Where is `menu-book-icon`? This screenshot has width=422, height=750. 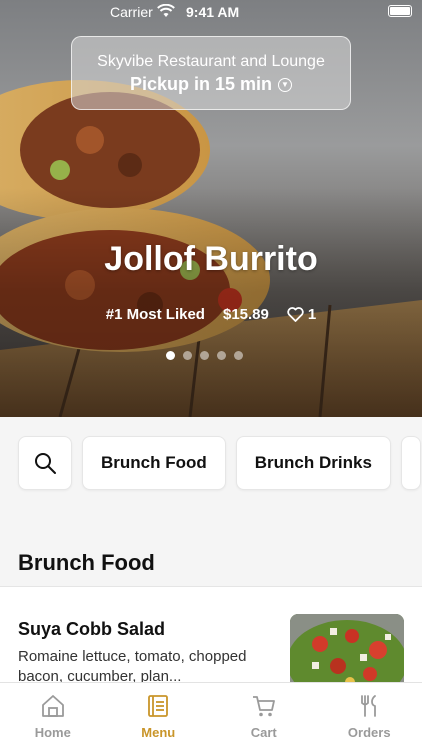
menu-book-icon is located at coordinates (158, 706).